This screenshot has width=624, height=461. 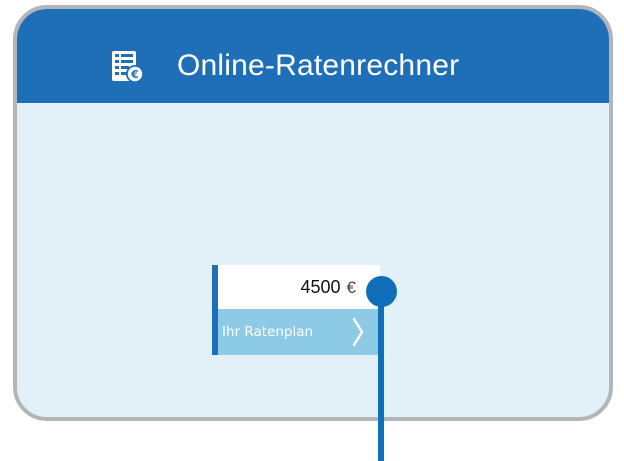 I want to click on rate-plan-button: Ihr Ratenplan, so click(x=299, y=332).